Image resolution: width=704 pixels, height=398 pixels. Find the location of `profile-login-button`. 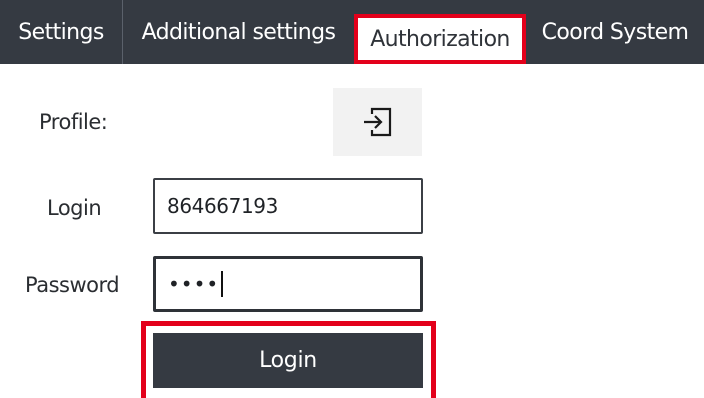

profile-login-button is located at coordinates (377, 122).